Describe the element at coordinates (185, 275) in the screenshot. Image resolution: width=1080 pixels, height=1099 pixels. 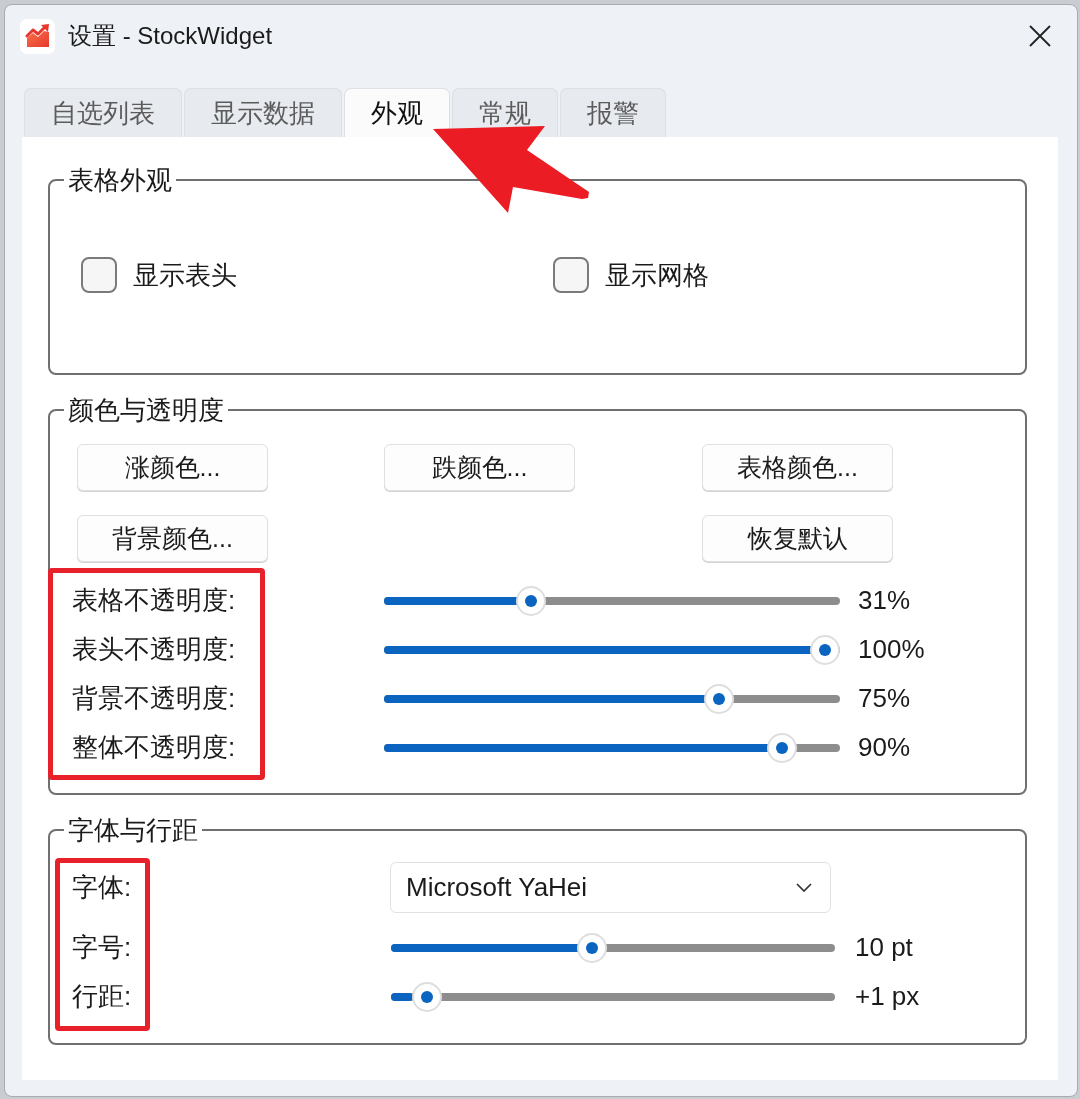
I see `checkbox-label: 显示表头` at that location.